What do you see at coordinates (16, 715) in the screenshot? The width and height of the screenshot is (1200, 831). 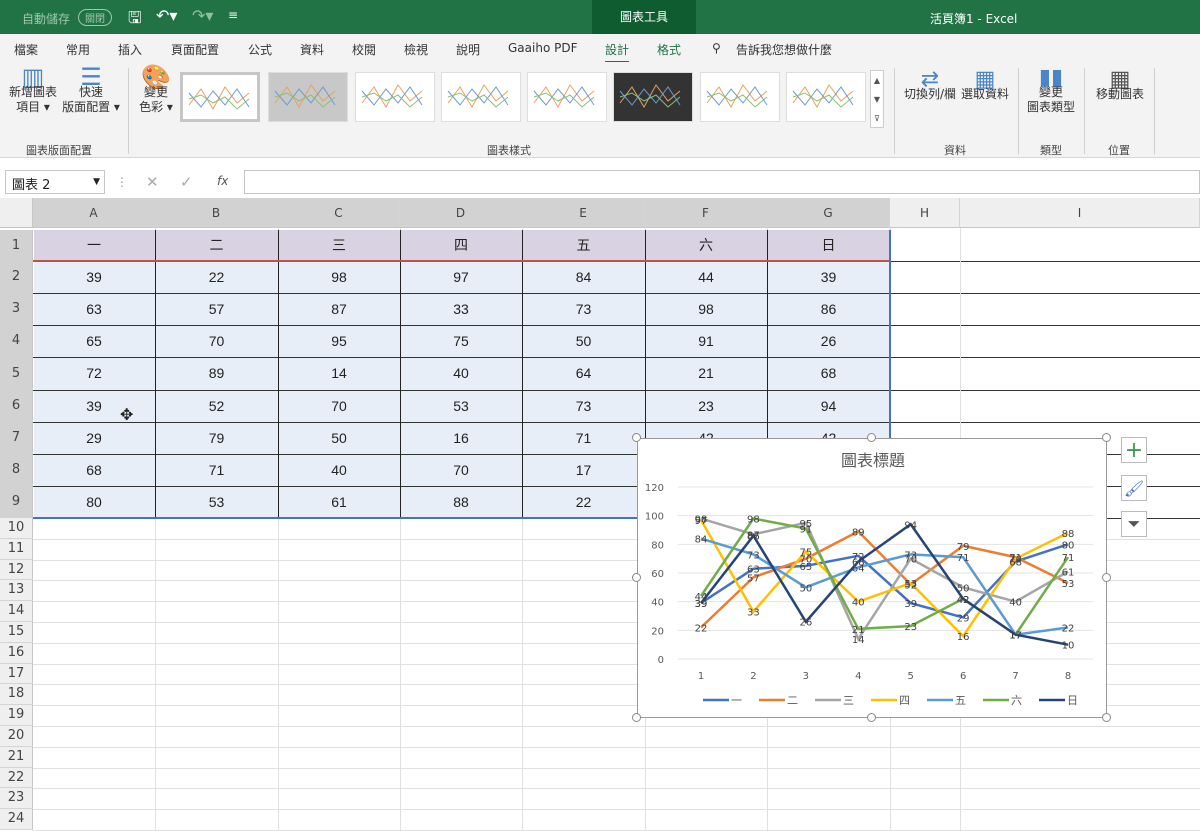 I see `row-header: 19` at bounding box center [16, 715].